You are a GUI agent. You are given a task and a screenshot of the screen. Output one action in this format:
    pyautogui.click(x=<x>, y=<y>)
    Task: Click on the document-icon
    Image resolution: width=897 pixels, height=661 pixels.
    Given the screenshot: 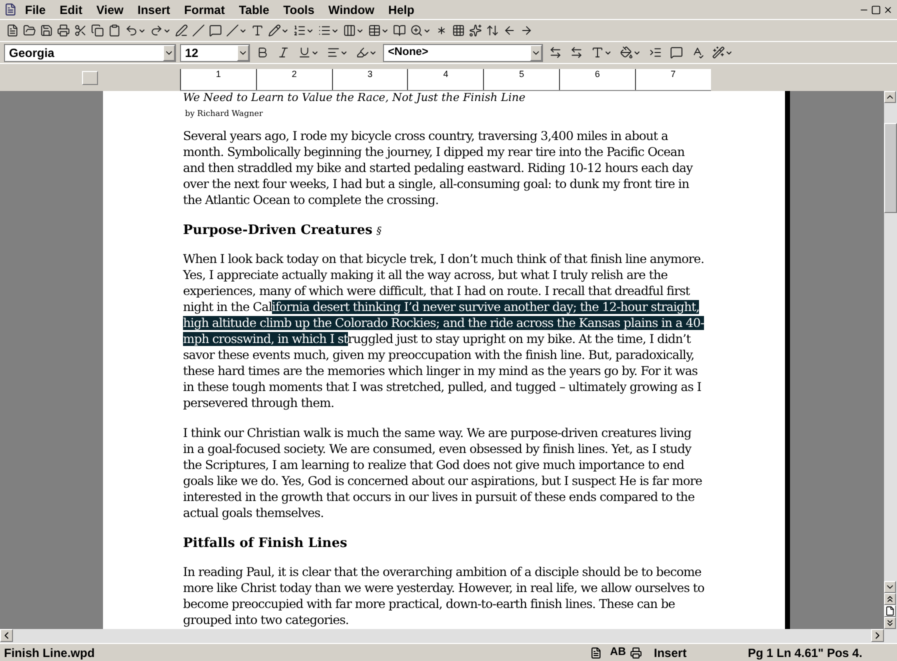 What is the action you would take?
    pyautogui.click(x=596, y=652)
    